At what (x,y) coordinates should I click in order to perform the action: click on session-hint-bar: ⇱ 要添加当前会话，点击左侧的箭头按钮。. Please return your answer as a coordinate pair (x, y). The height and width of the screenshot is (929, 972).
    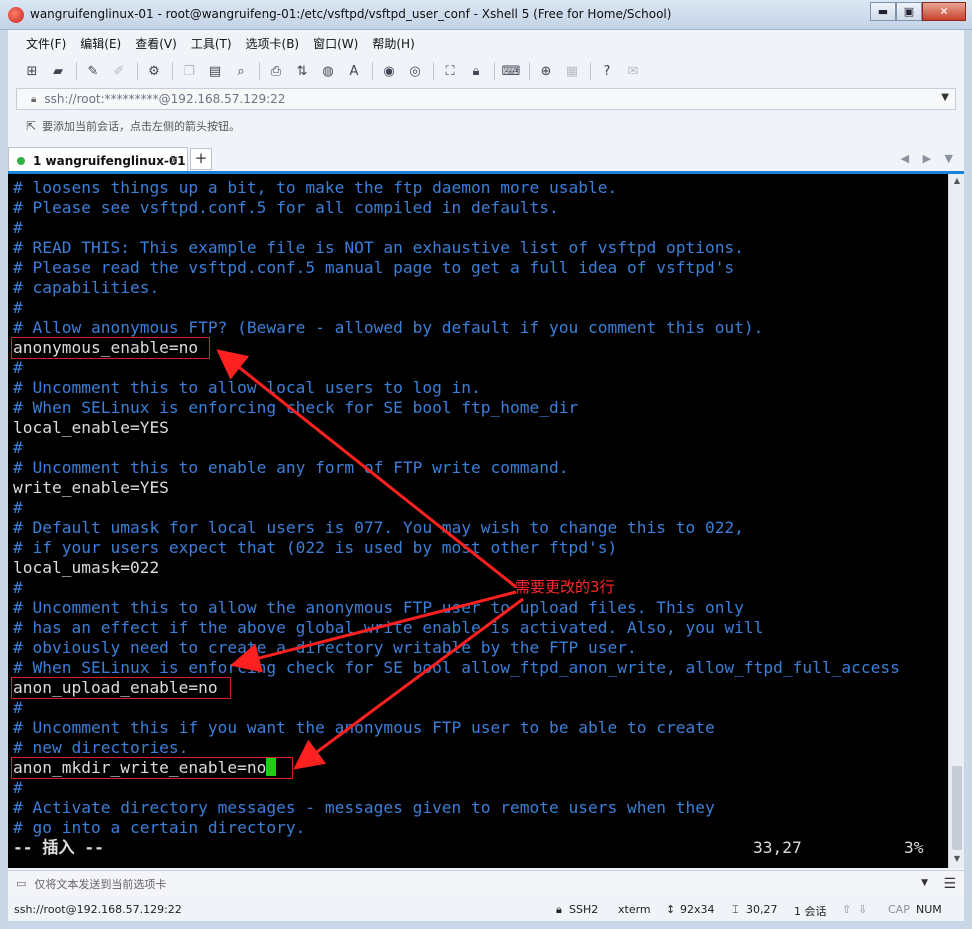
    Looking at the image, I should click on (486, 126).